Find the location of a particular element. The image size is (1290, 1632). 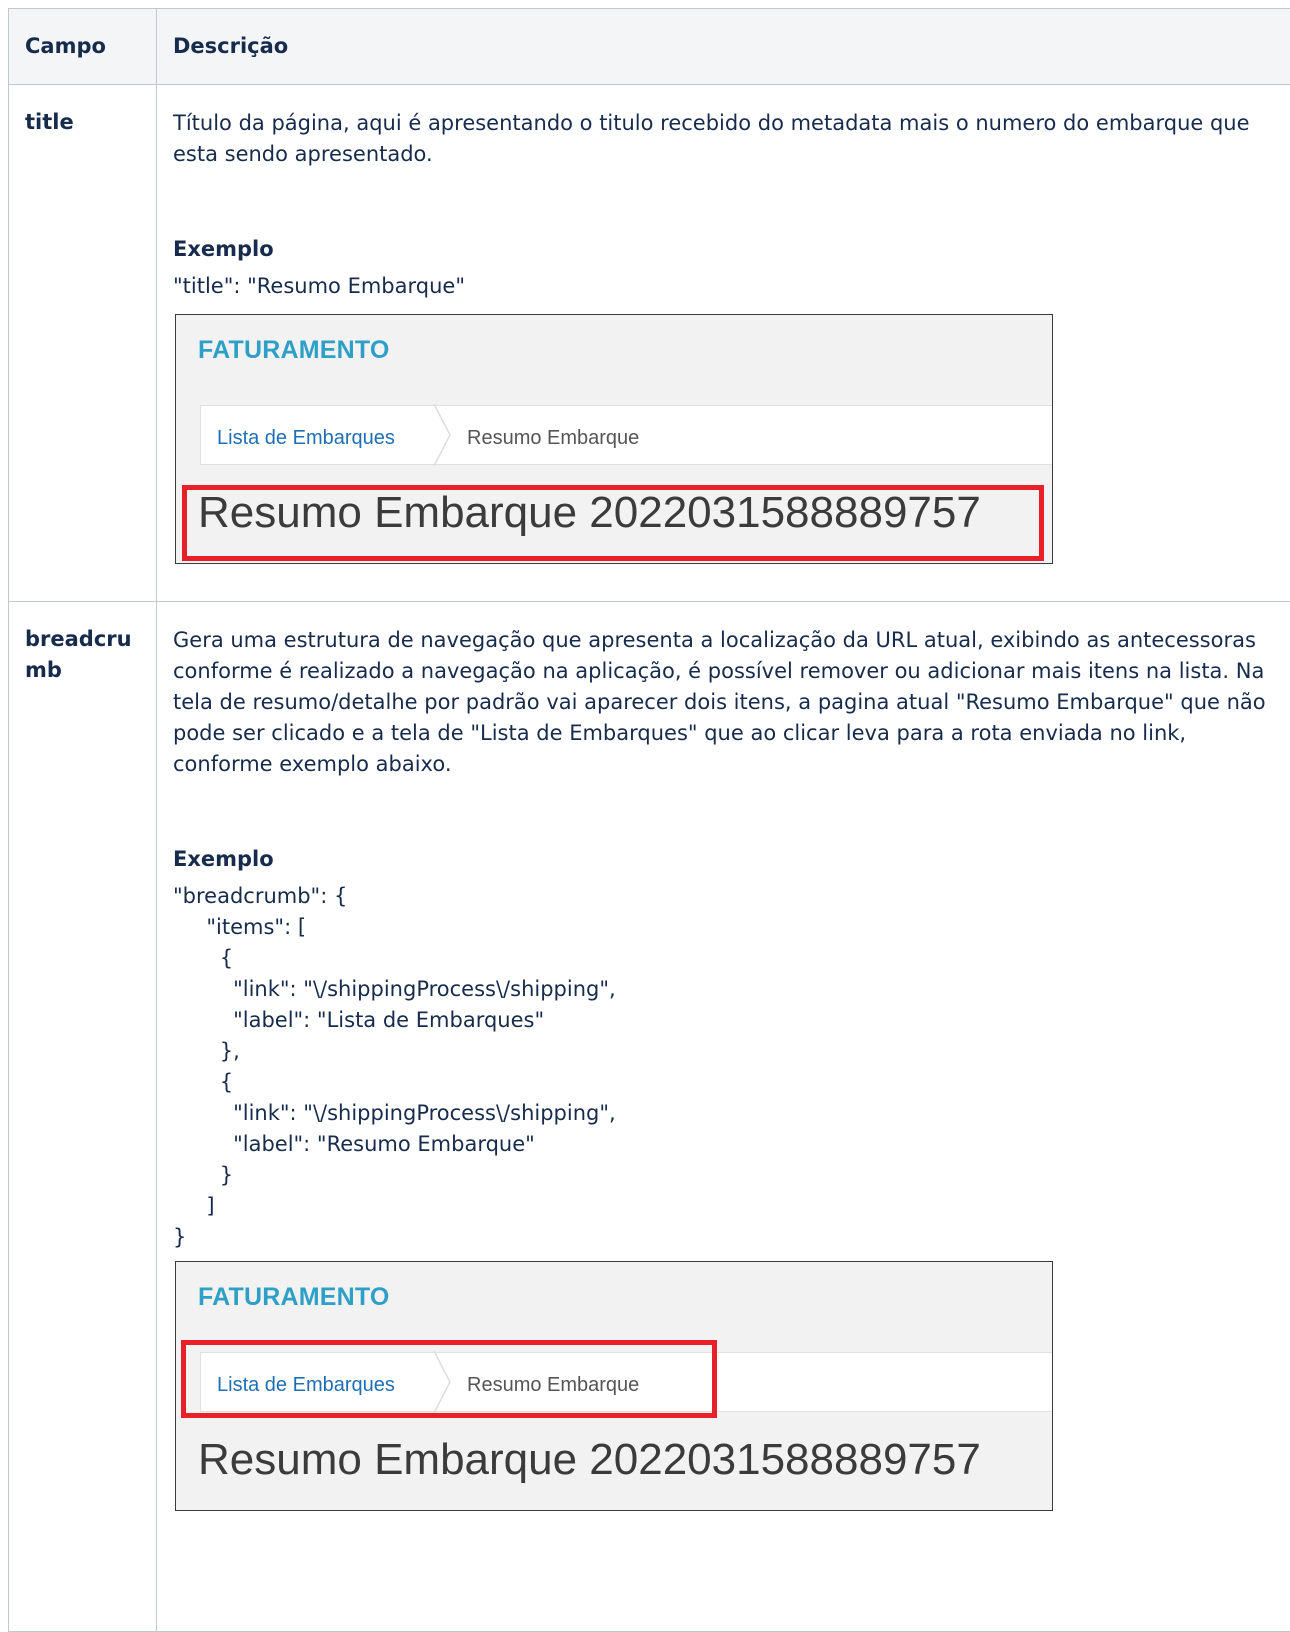

field-name: title is located at coordinates (83, 343).